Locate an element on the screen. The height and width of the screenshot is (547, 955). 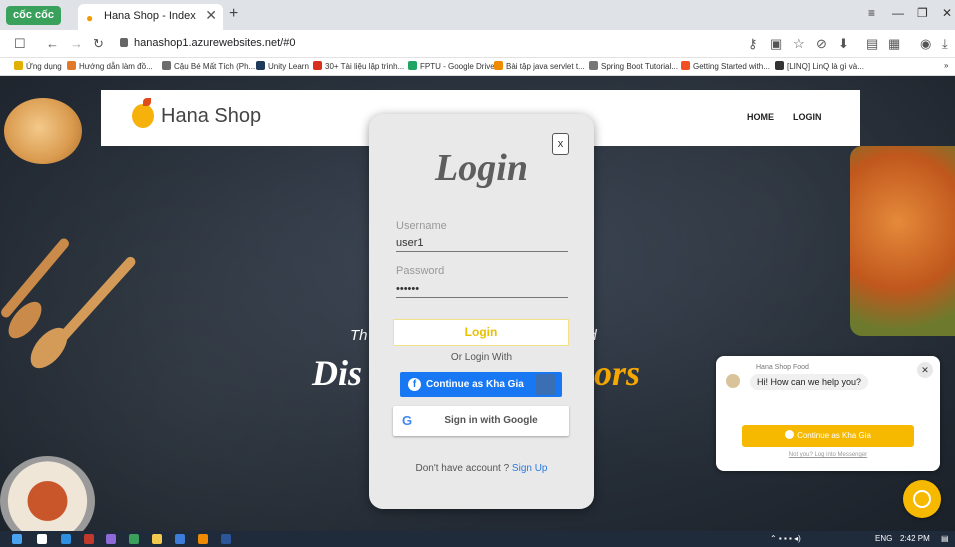
shield-icon: ⊘ is located at coordinates (821, 44).